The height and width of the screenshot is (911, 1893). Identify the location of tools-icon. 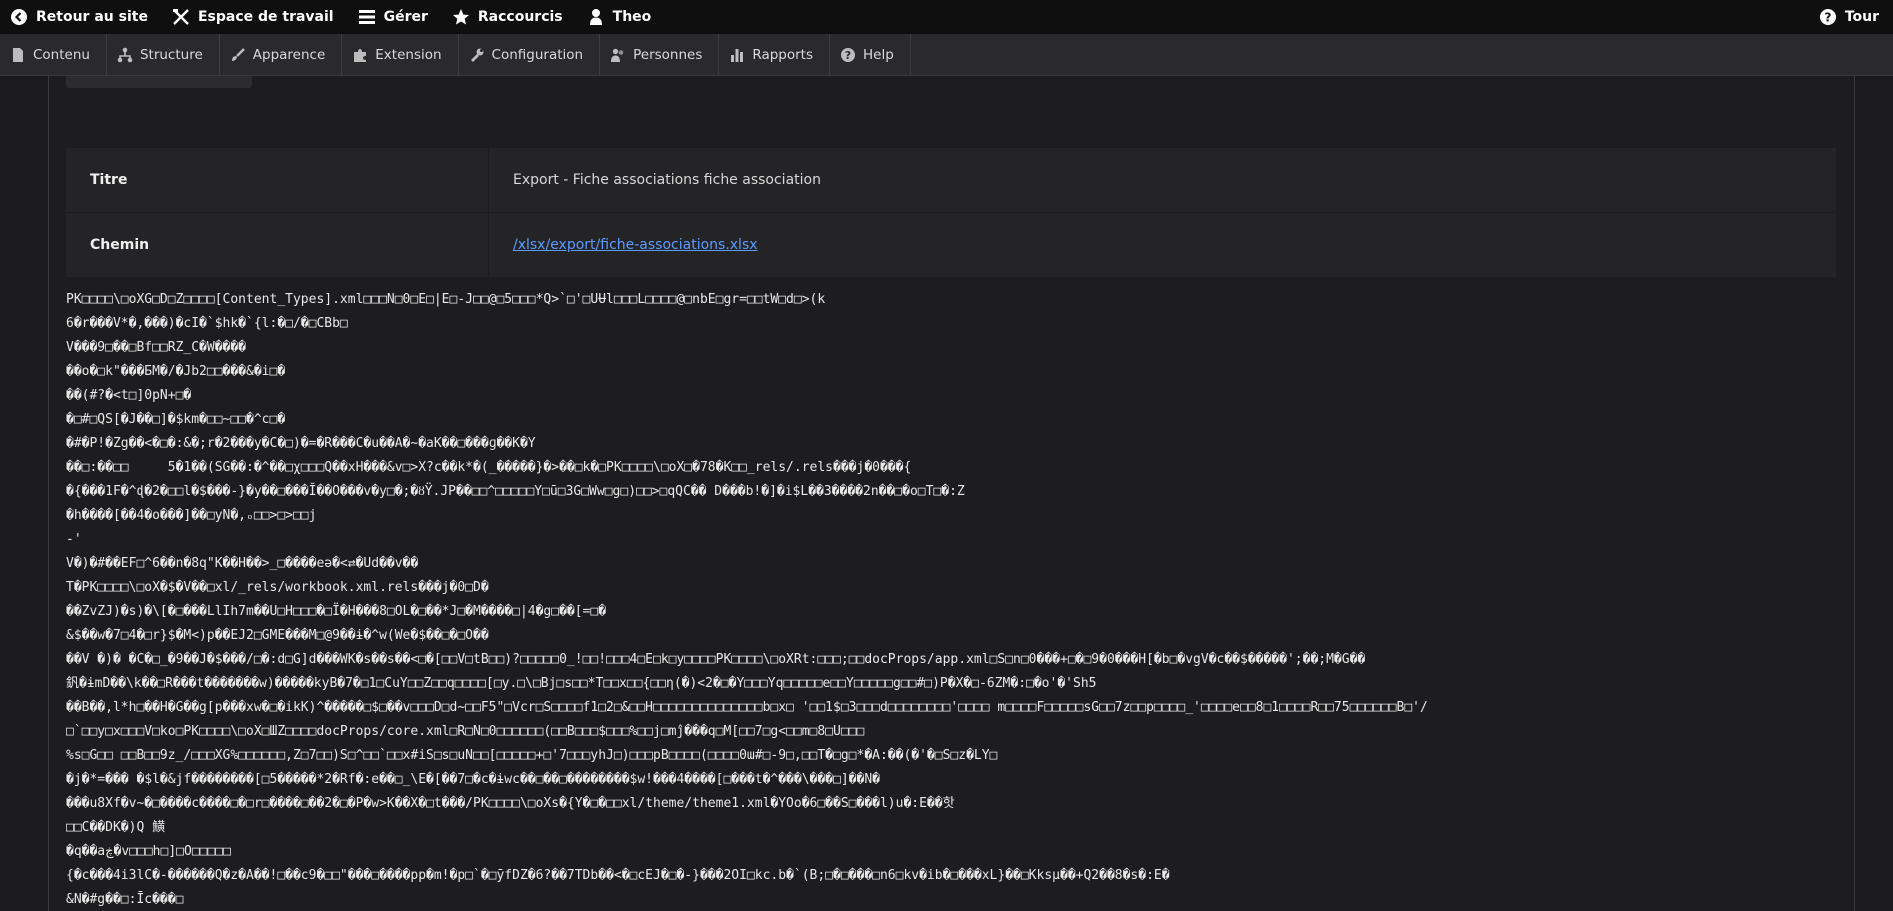
(181, 17).